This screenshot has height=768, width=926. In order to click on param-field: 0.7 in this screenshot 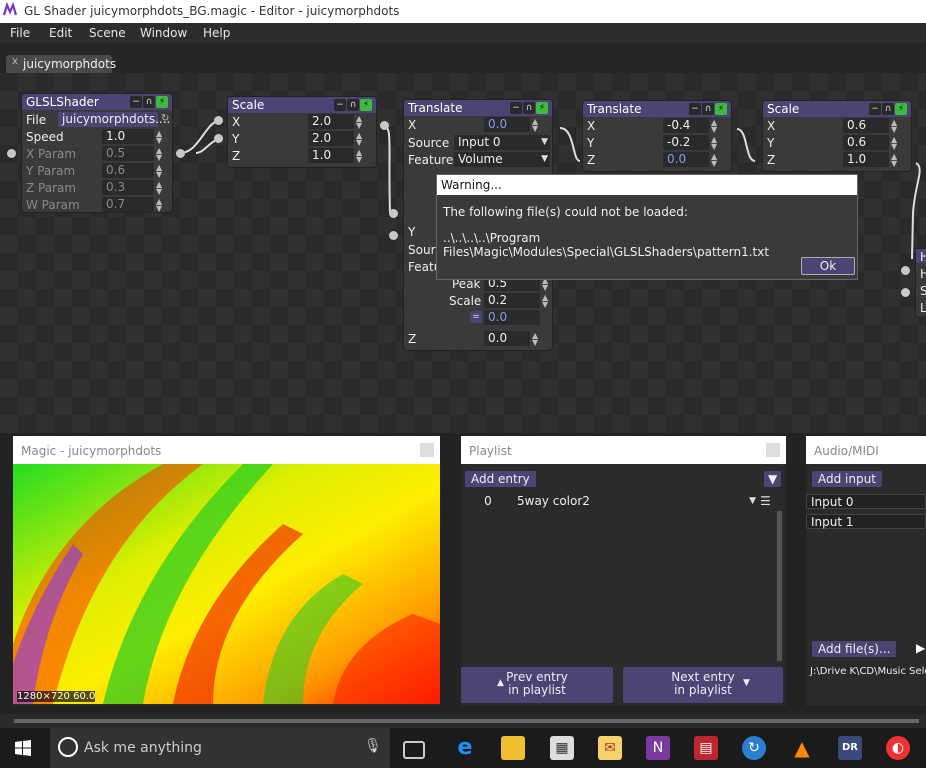, I will do `click(128, 204)`.